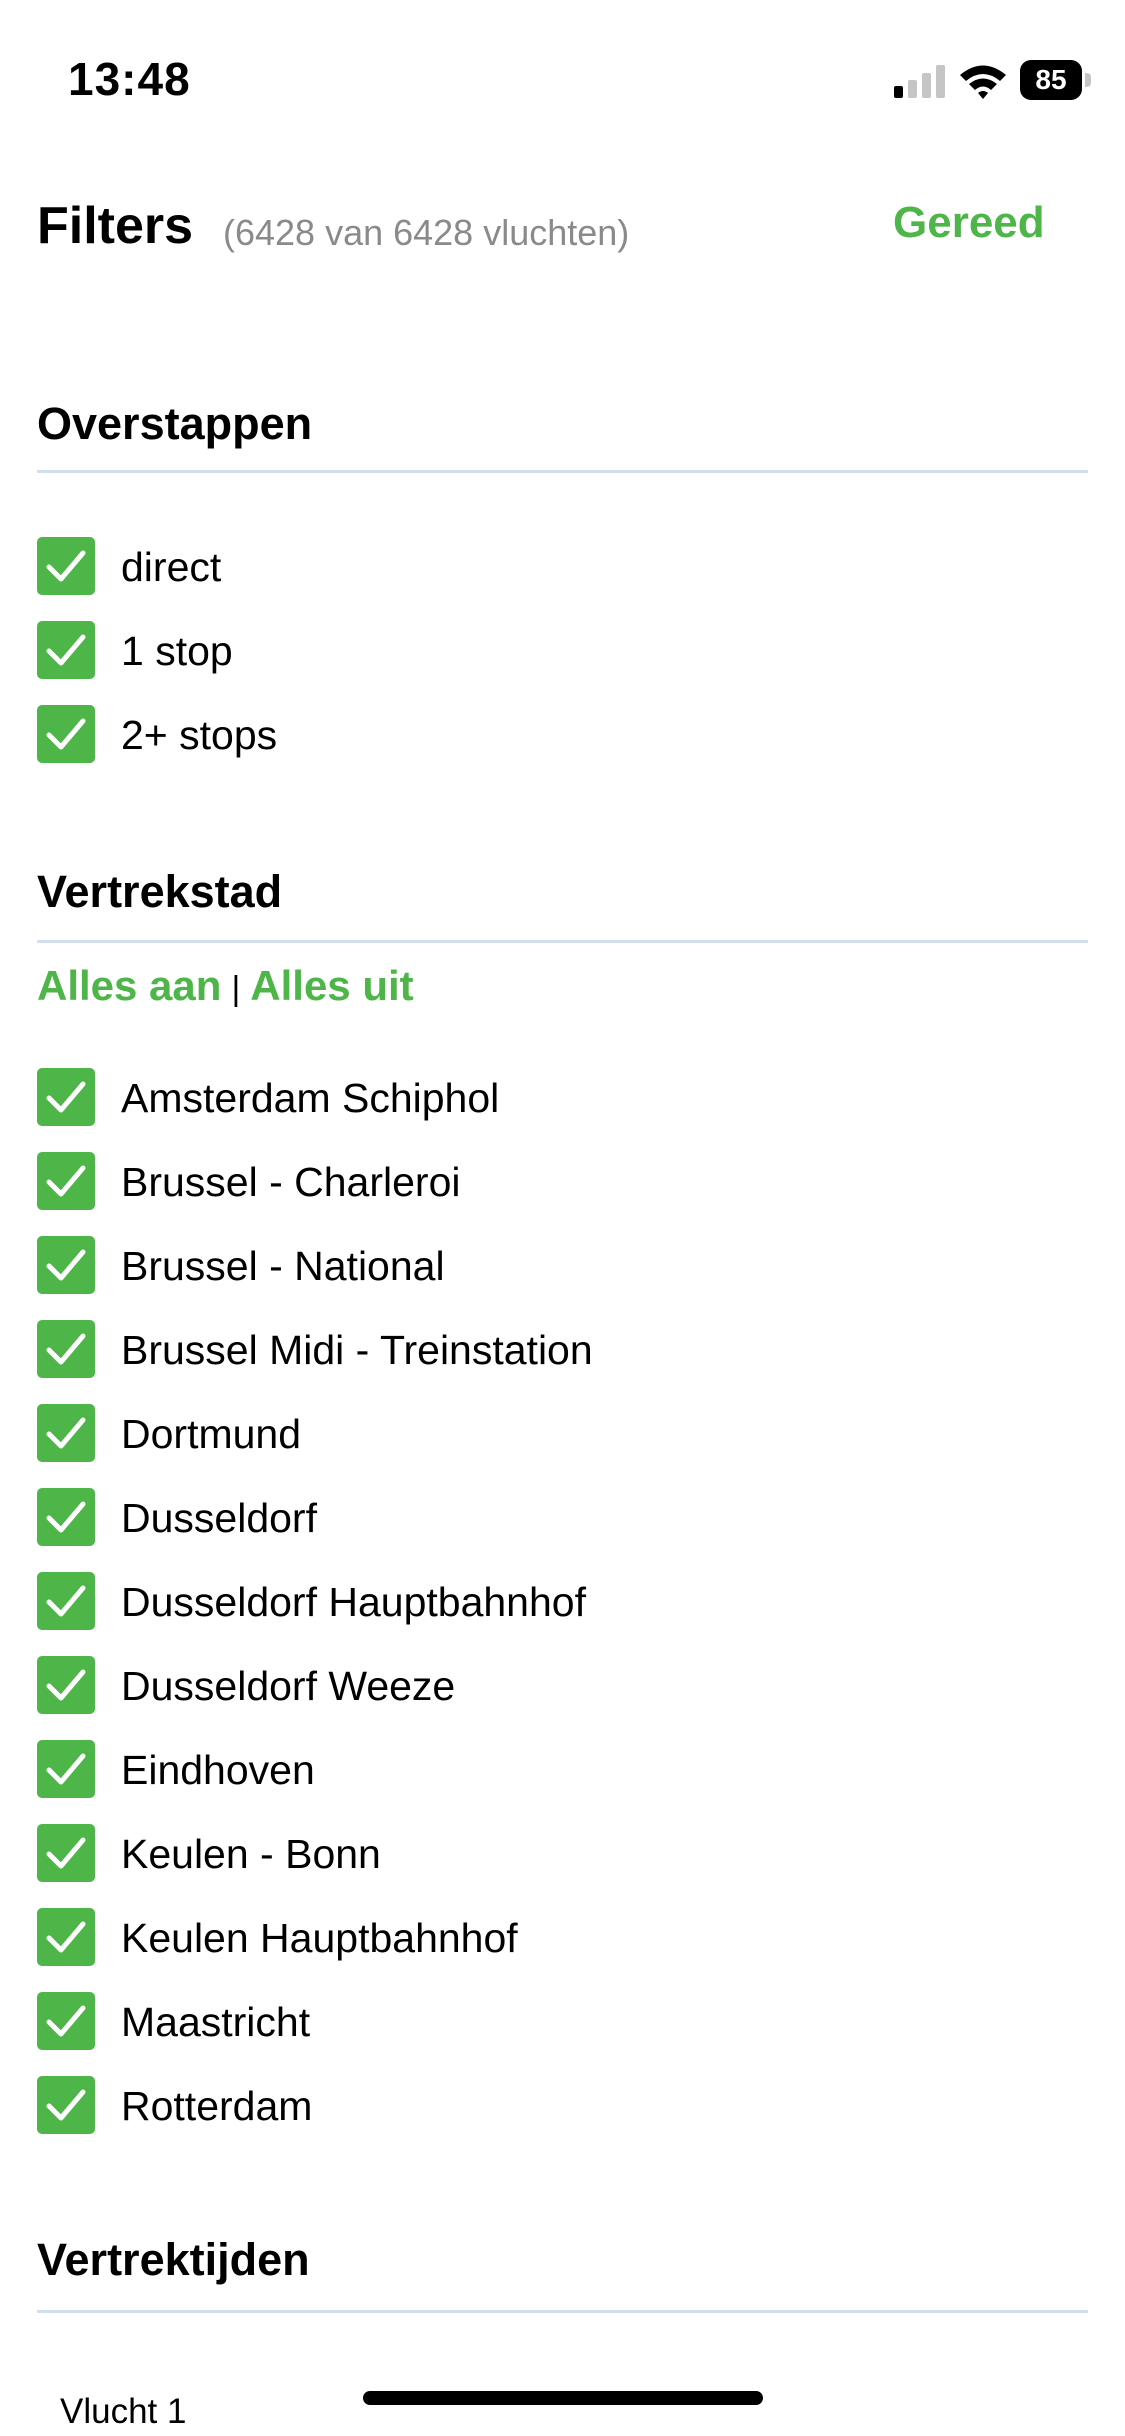 This screenshot has width=1125, height=2436. I want to click on section-title-departure-times: Vertrektijden, so click(173, 2259).